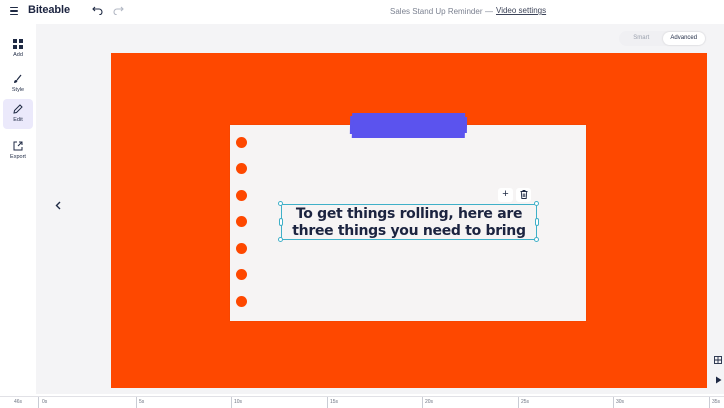 The height and width of the screenshot is (408, 724). Describe the element at coordinates (716, 402) in the screenshot. I see `timeline-tick-label: 35s` at that location.